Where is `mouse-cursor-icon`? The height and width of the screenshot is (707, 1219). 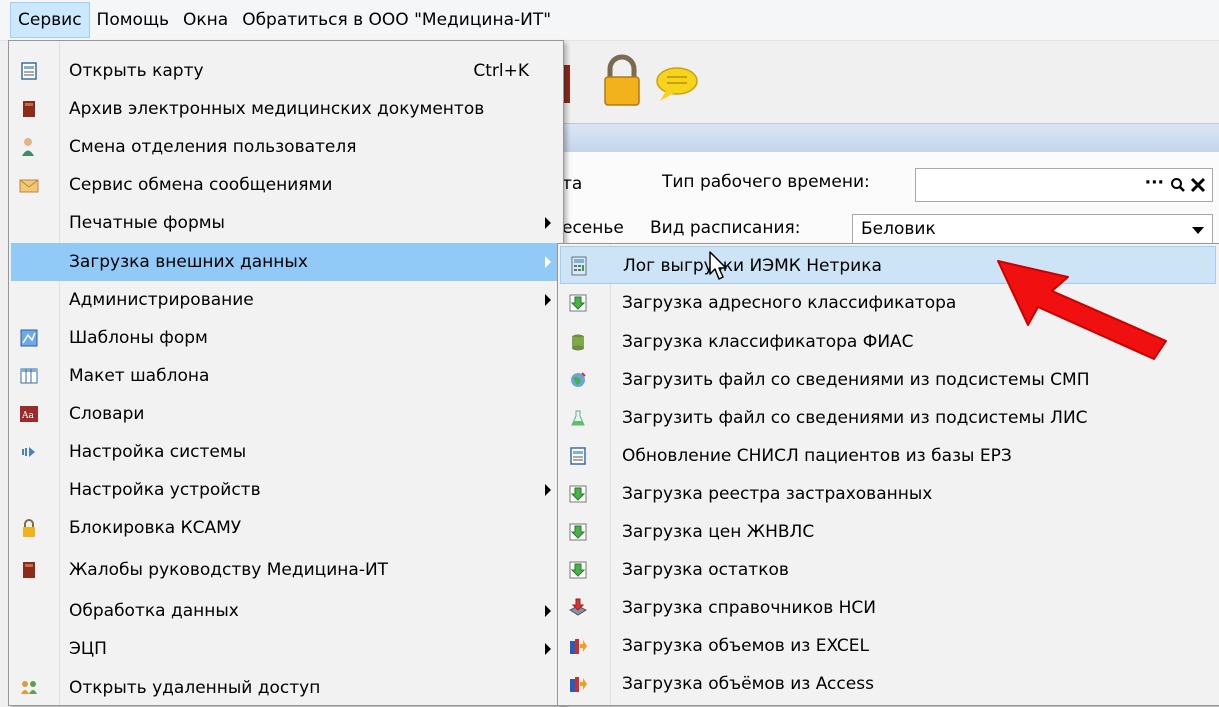
mouse-cursor-icon is located at coordinates (718, 265).